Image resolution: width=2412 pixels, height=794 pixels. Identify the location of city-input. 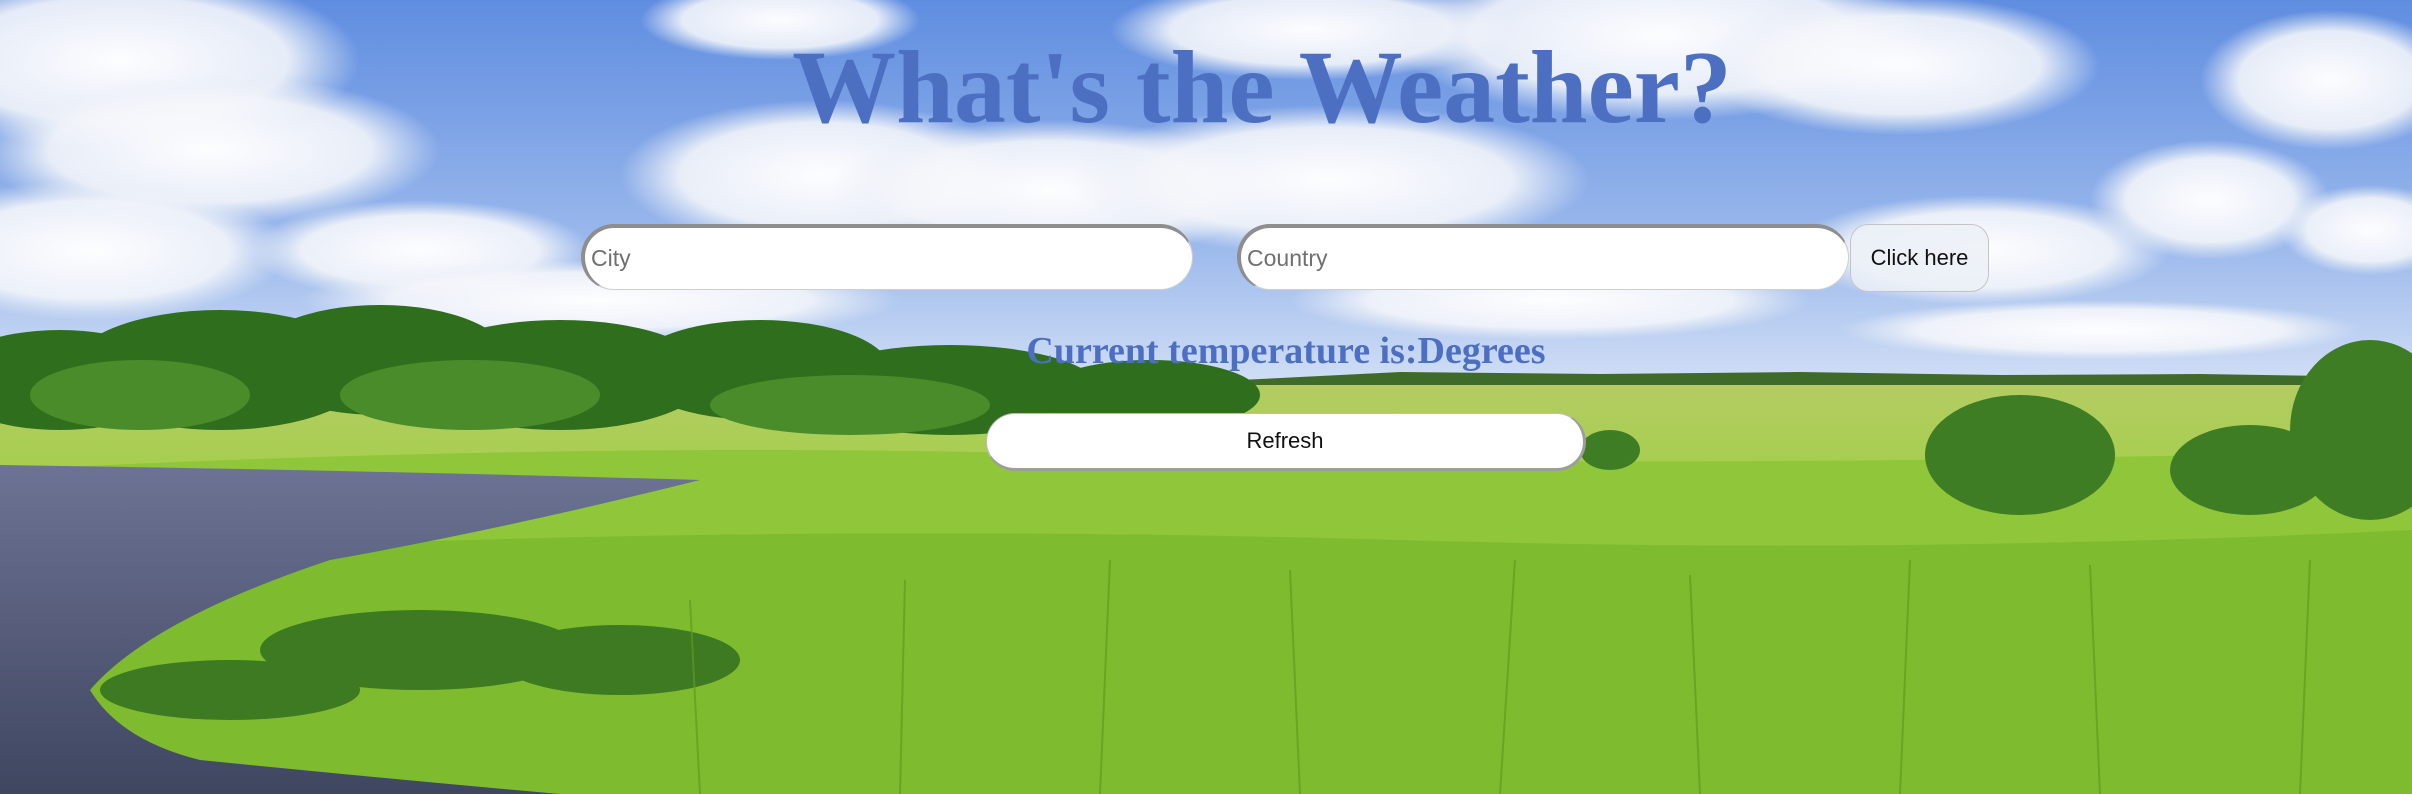
(887, 257).